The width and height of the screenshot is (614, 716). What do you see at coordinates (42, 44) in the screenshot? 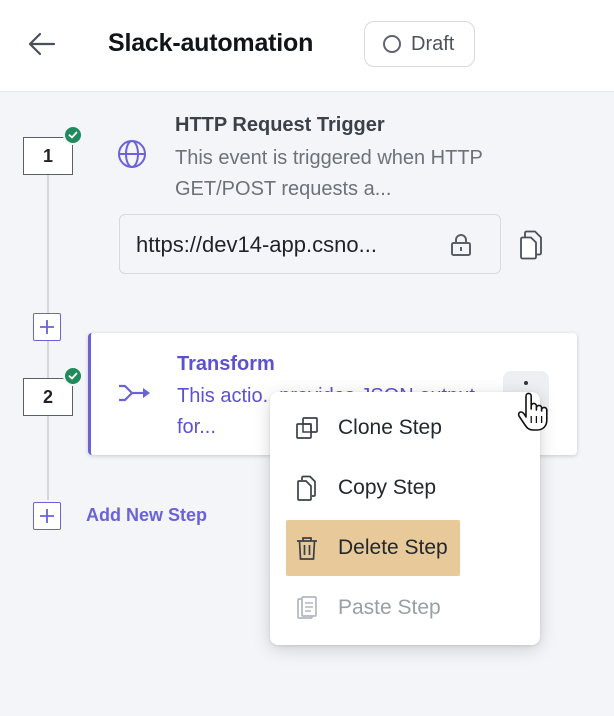
I see `back-arrow-icon` at bounding box center [42, 44].